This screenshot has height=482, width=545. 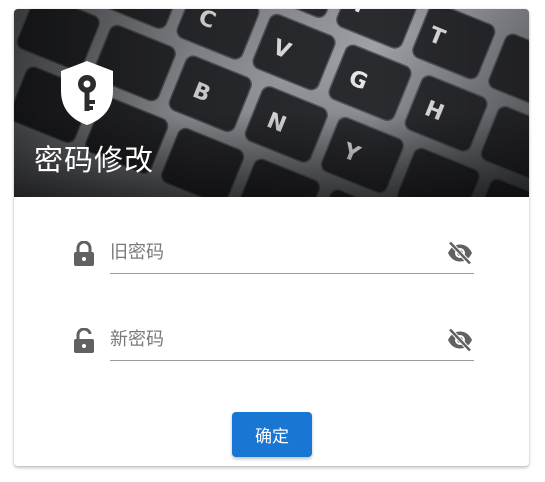 What do you see at coordinates (270, 252) in the screenshot?
I see `old-password-input` at bounding box center [270, 252].